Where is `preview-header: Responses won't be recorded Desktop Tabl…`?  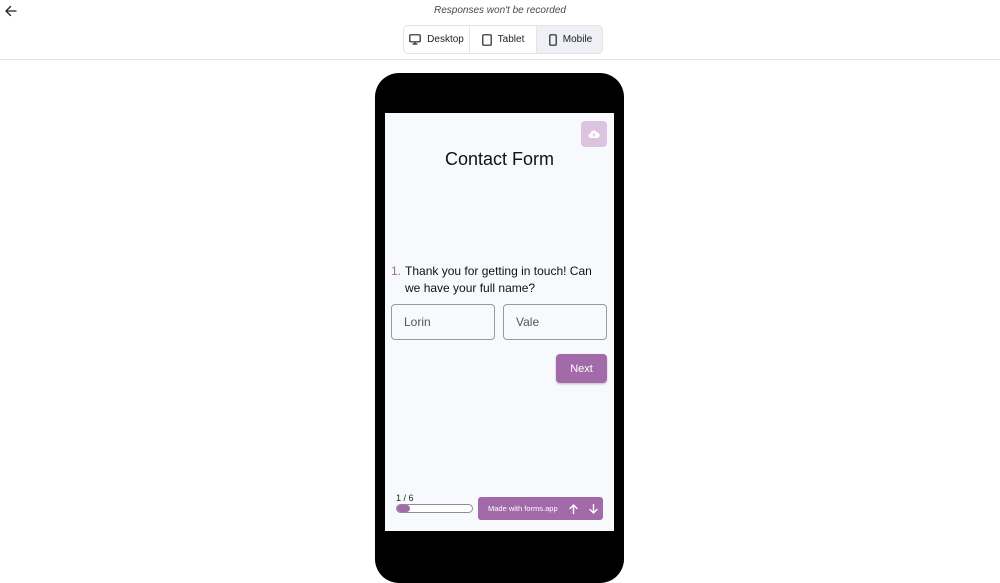 preview-header: Responses won't be recorded Desktop Tabl… is located at coordinates (500, 30).